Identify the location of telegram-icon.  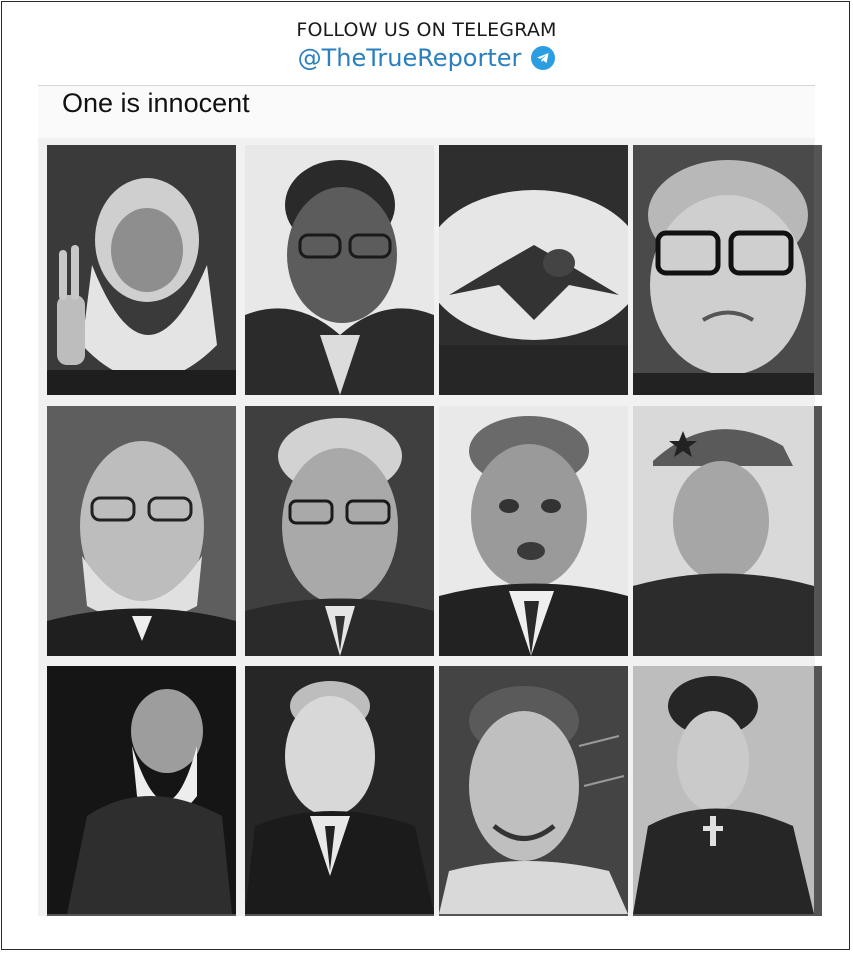
(543, 58).